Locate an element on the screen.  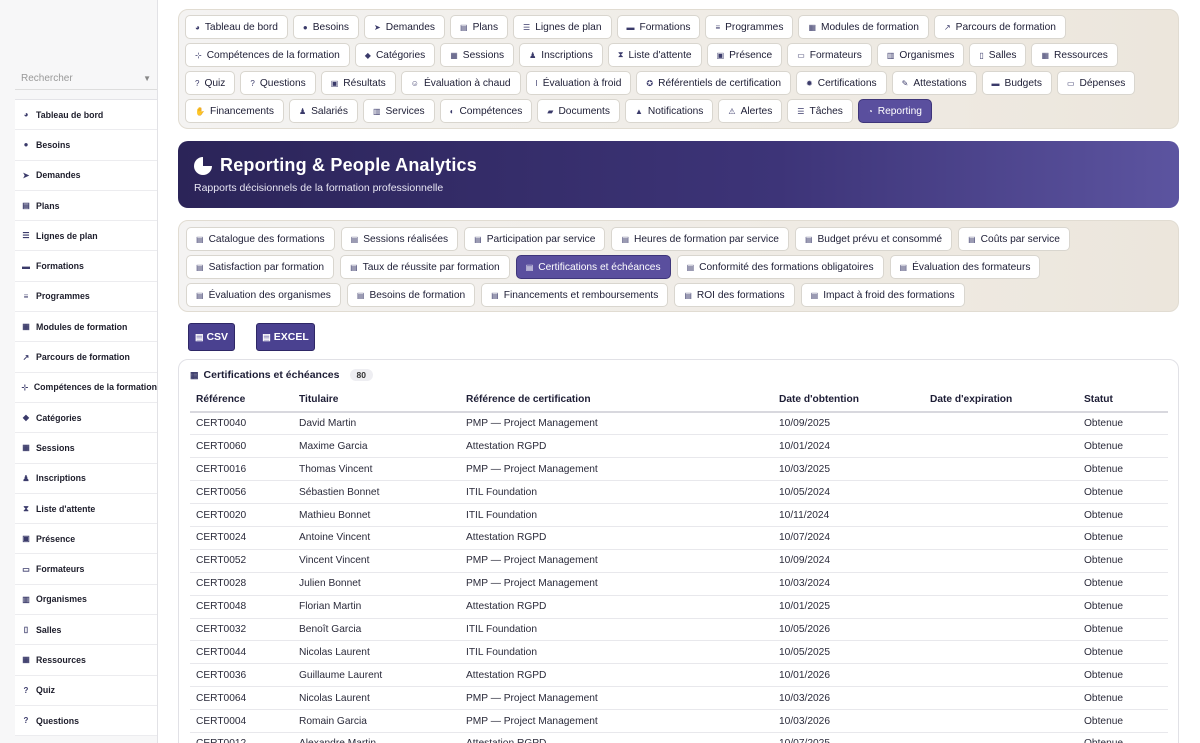
report-tab-conformite-des-formations-obligatoires: ▤ Conformité des formations obligatoires is located at coordinates (780, 267).